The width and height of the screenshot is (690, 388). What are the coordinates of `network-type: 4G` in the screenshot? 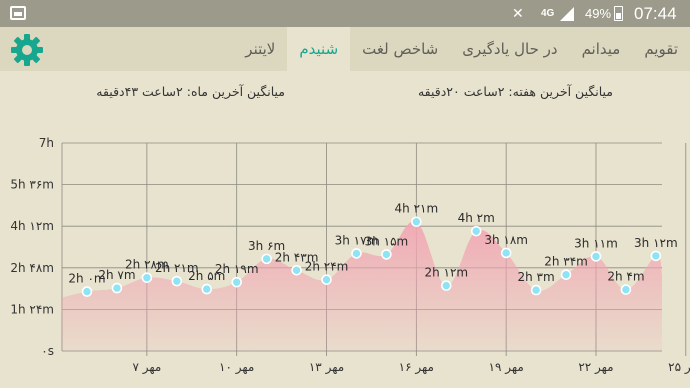 It's located at (548, 13).